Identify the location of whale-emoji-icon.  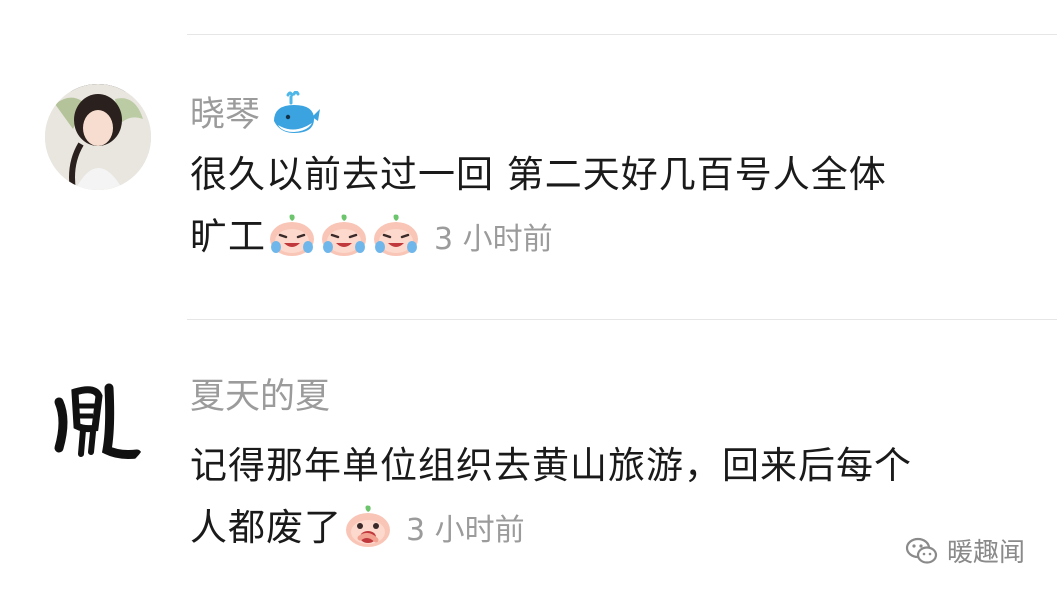
(295, 114).